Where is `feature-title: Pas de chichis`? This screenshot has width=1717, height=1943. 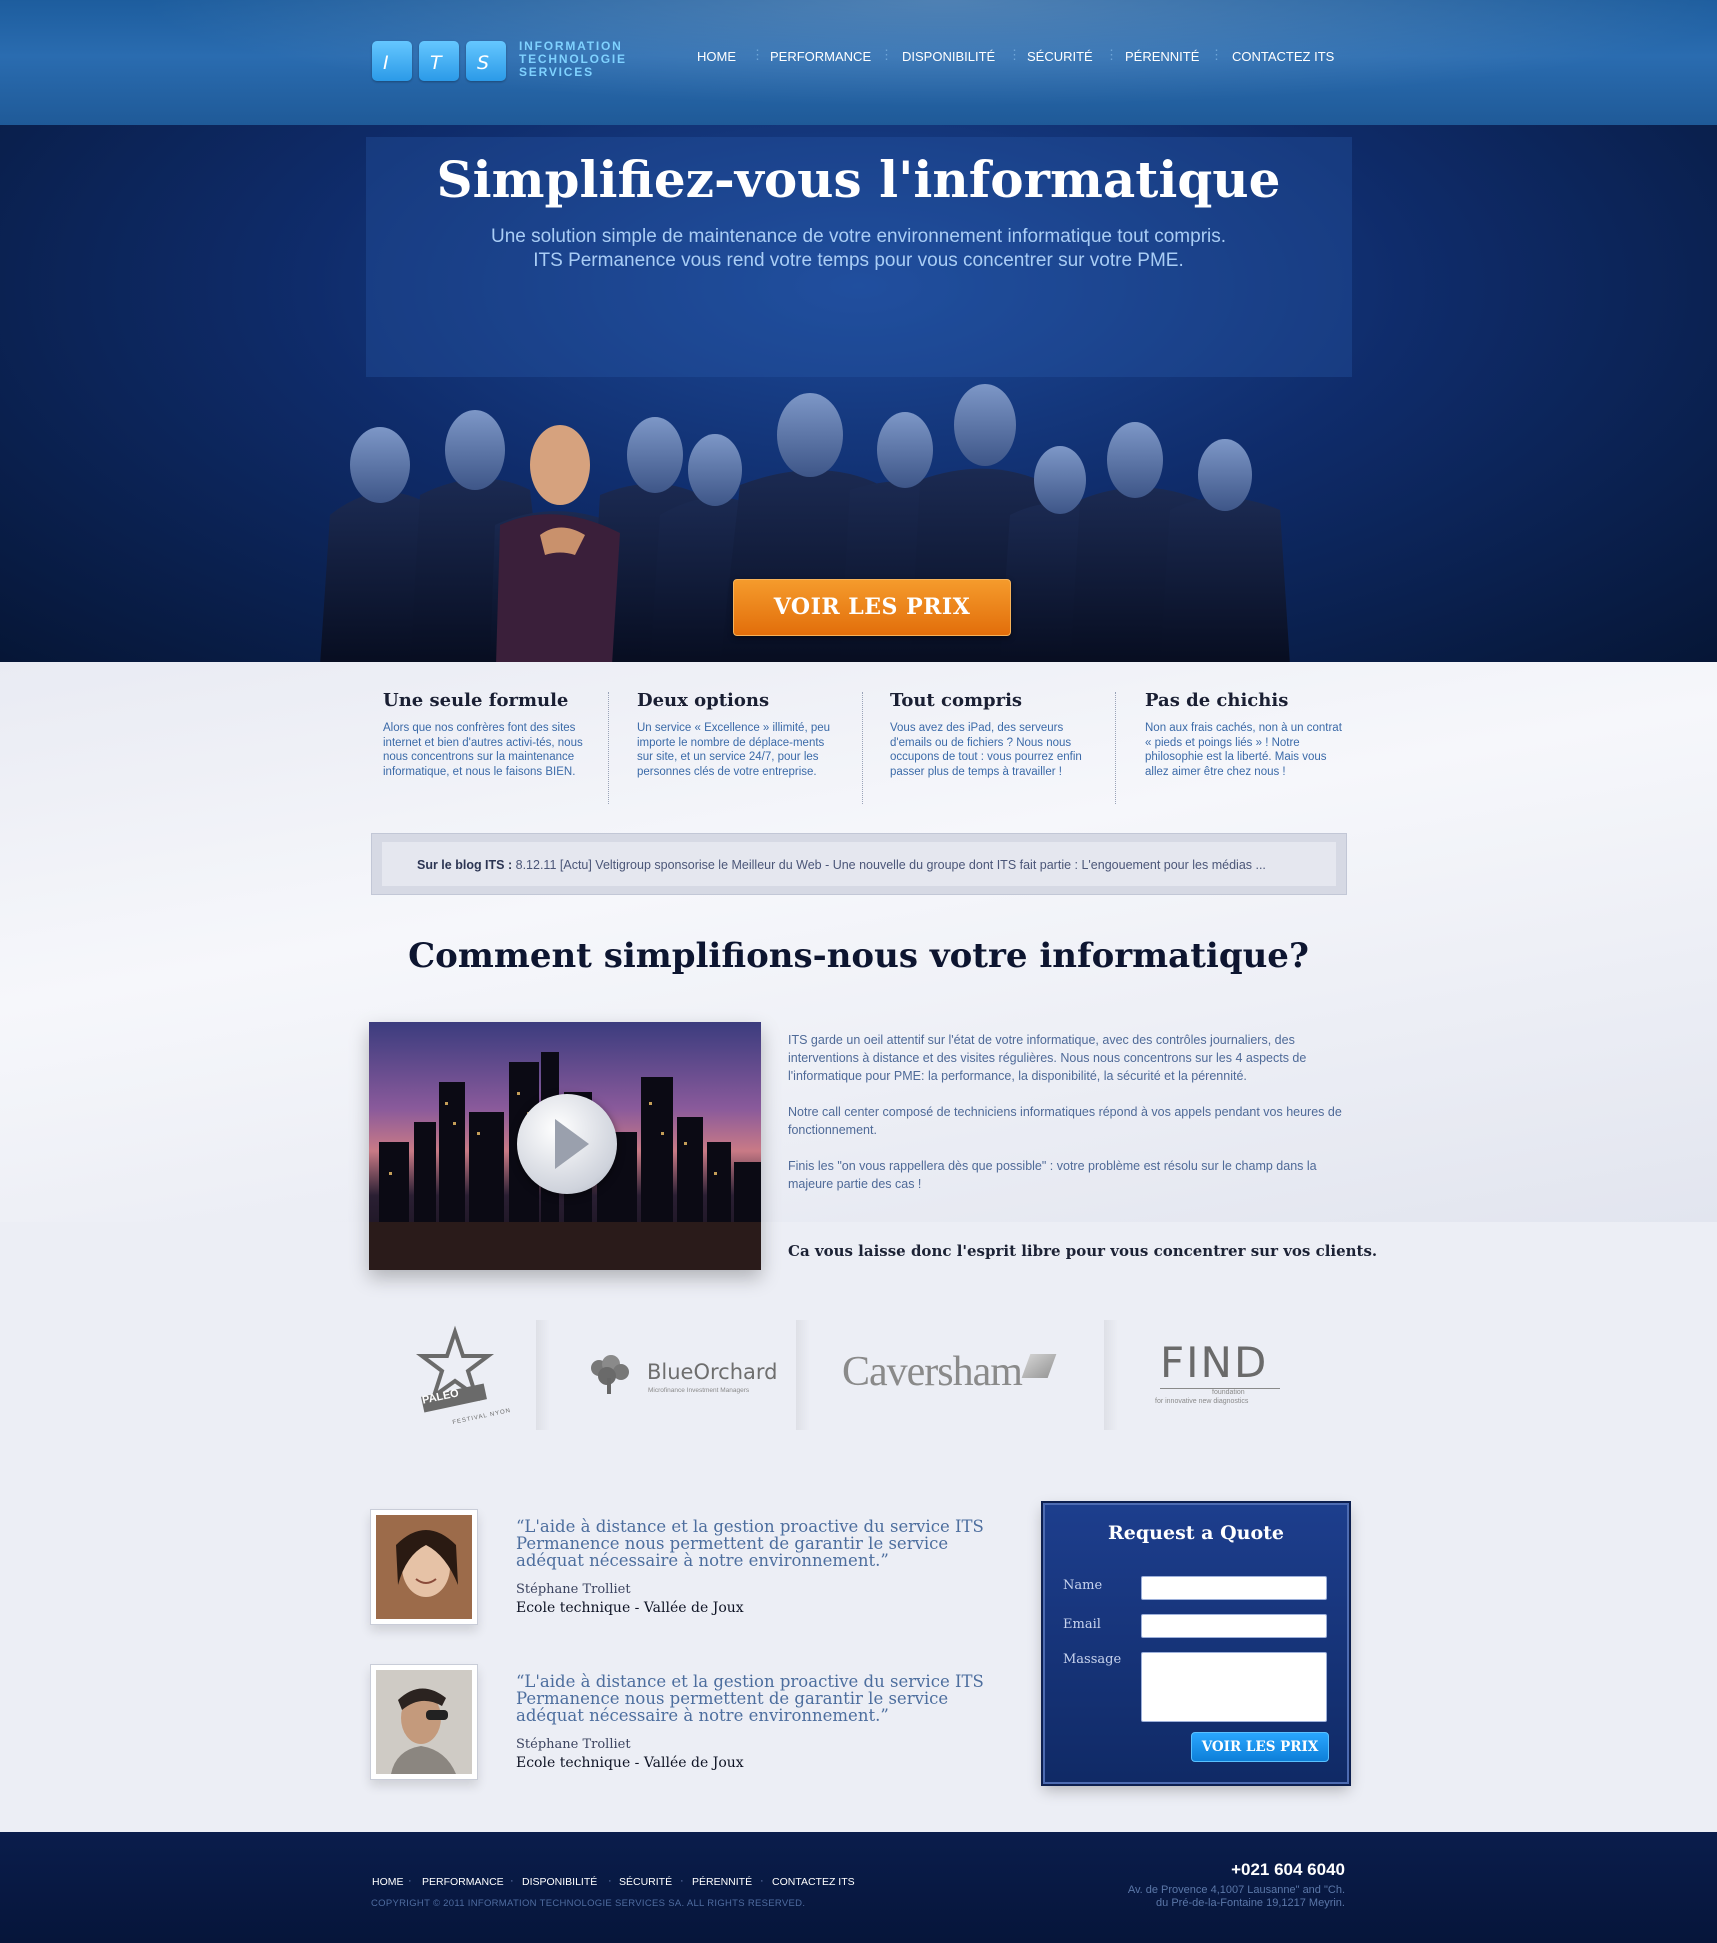
feature-title: Pas de chichis is located at coordinates (1217, 700).